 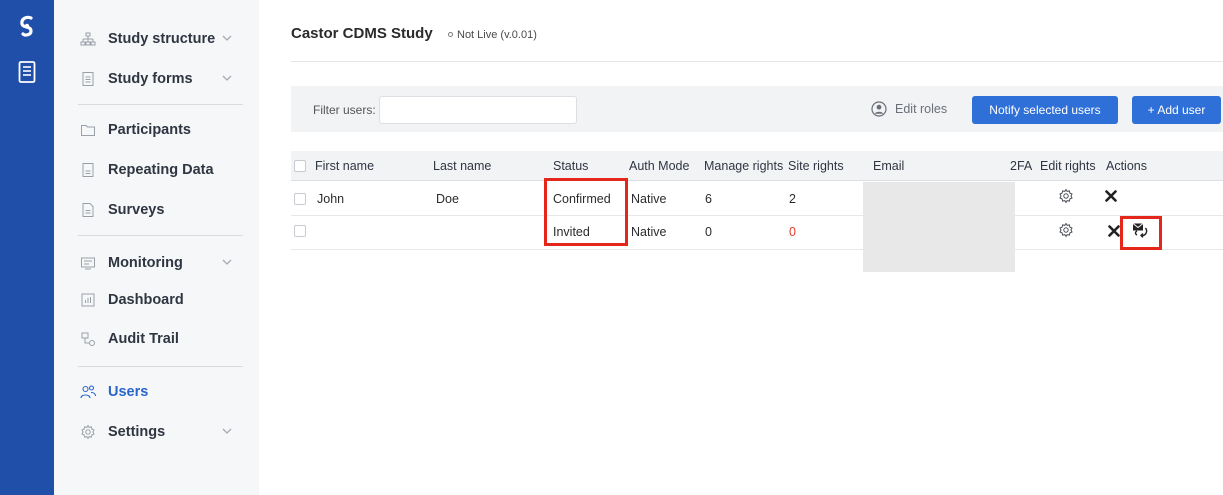 I want to click on status-highlight-box, so click(x=586, y=212).